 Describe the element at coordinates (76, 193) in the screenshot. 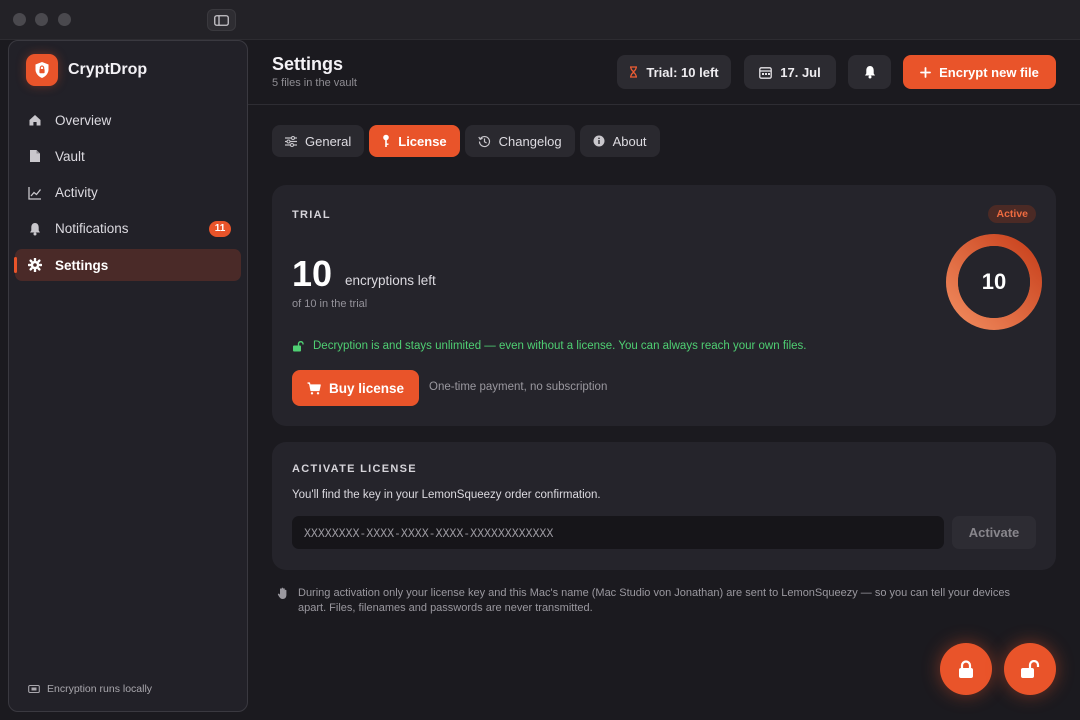

I see `sidebar-item-label: Activity` at that location.